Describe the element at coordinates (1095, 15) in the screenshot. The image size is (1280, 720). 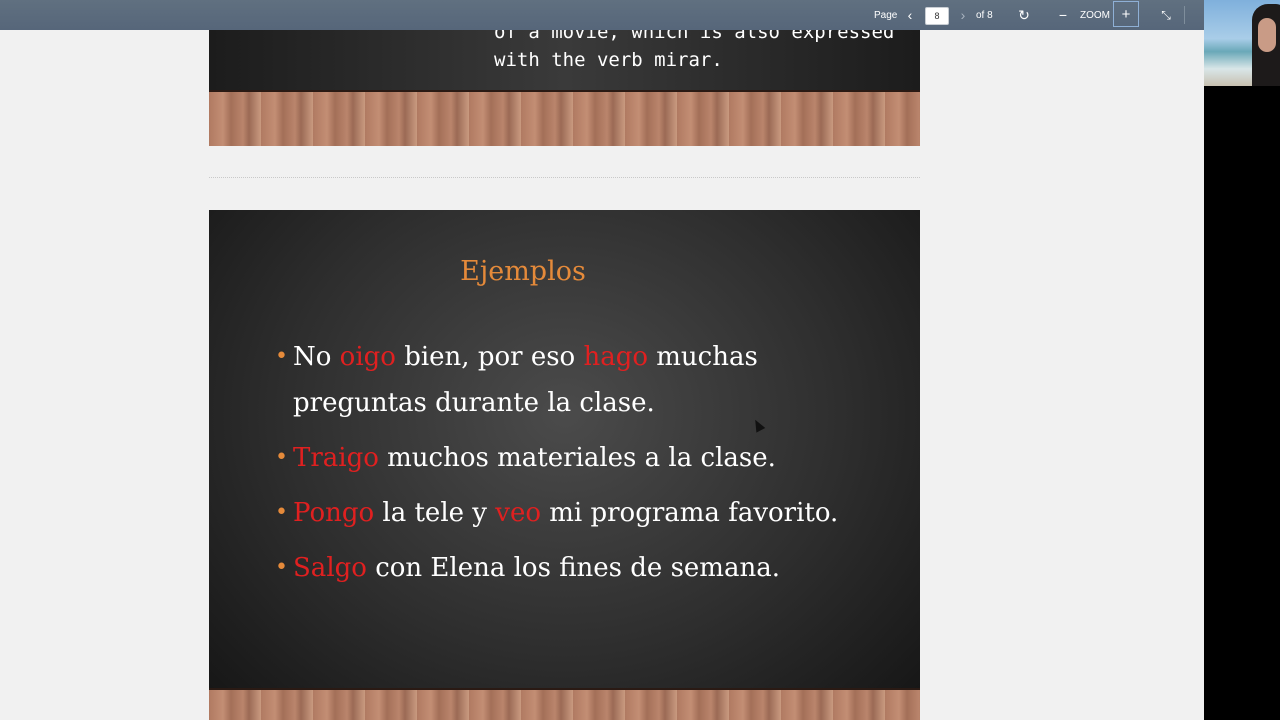
I see `zoom-label: ZOOM` at that location.